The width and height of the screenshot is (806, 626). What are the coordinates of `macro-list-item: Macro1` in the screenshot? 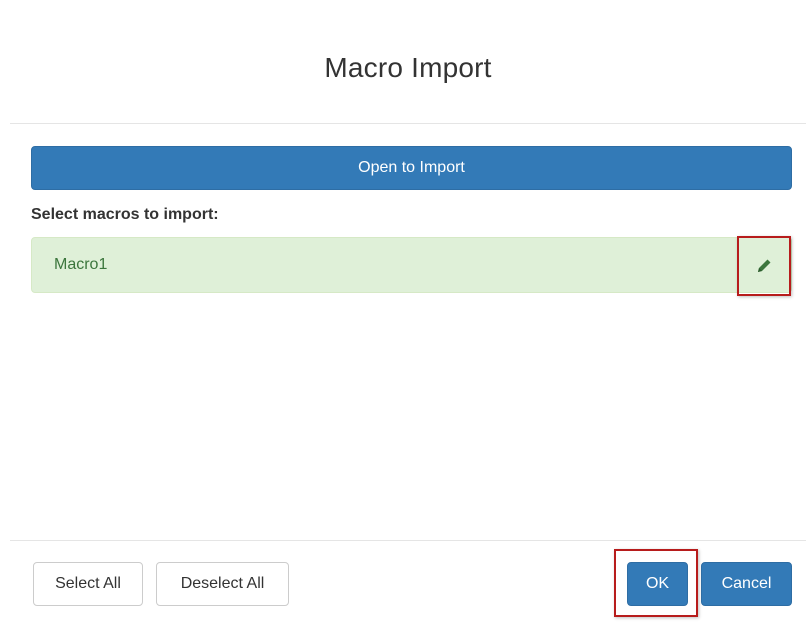 It's located at (411, 266).